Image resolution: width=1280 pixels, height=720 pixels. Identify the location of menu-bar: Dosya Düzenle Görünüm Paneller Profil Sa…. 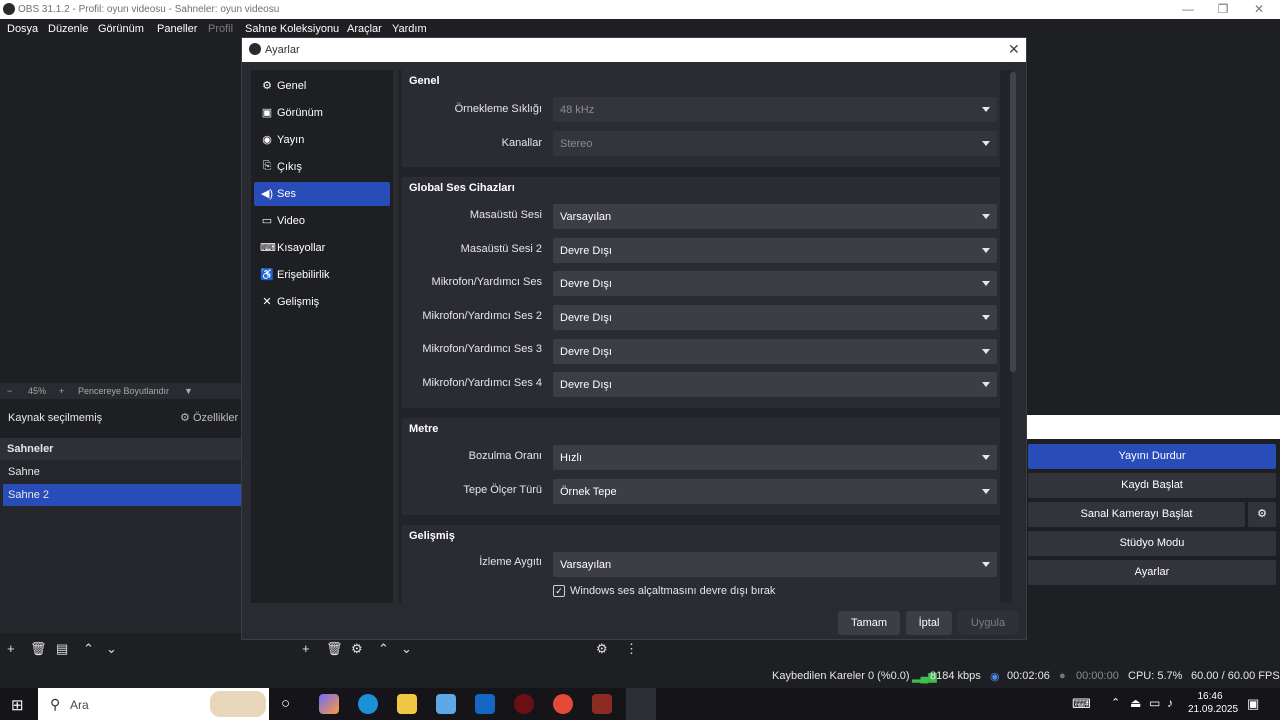
(640, 28).